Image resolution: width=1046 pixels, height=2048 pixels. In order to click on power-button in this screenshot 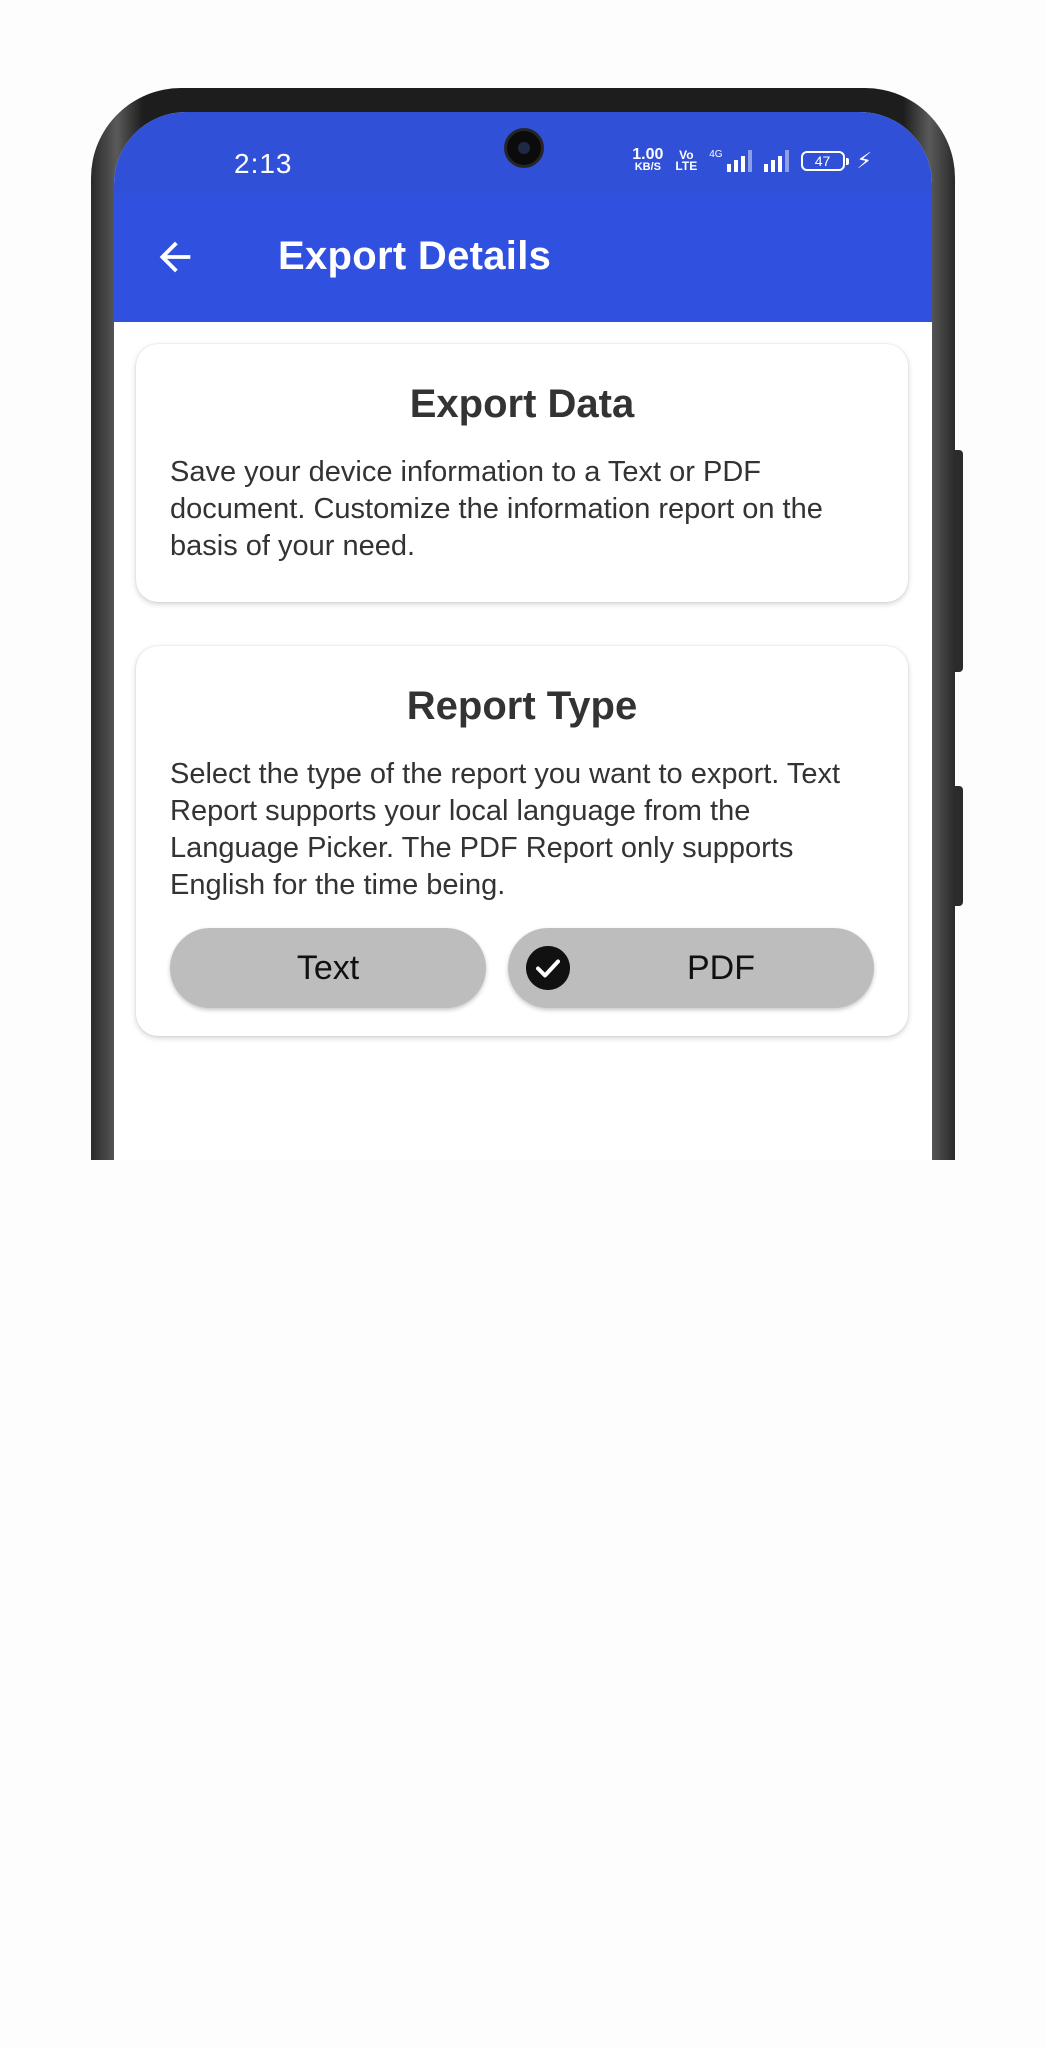, I will do `click(959, 561)`.